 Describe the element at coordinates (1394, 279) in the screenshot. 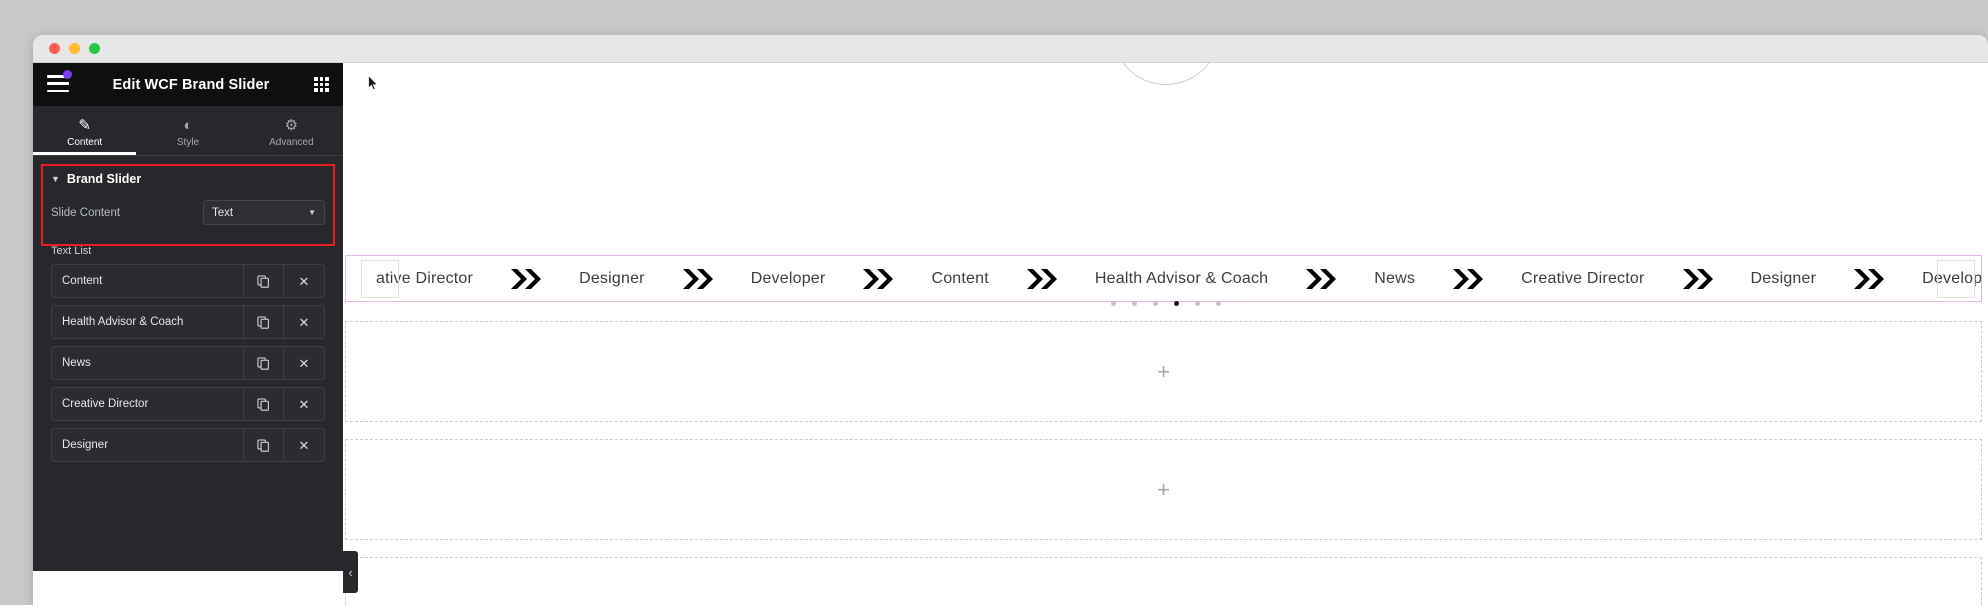

I see `slide-item: News` at that location.